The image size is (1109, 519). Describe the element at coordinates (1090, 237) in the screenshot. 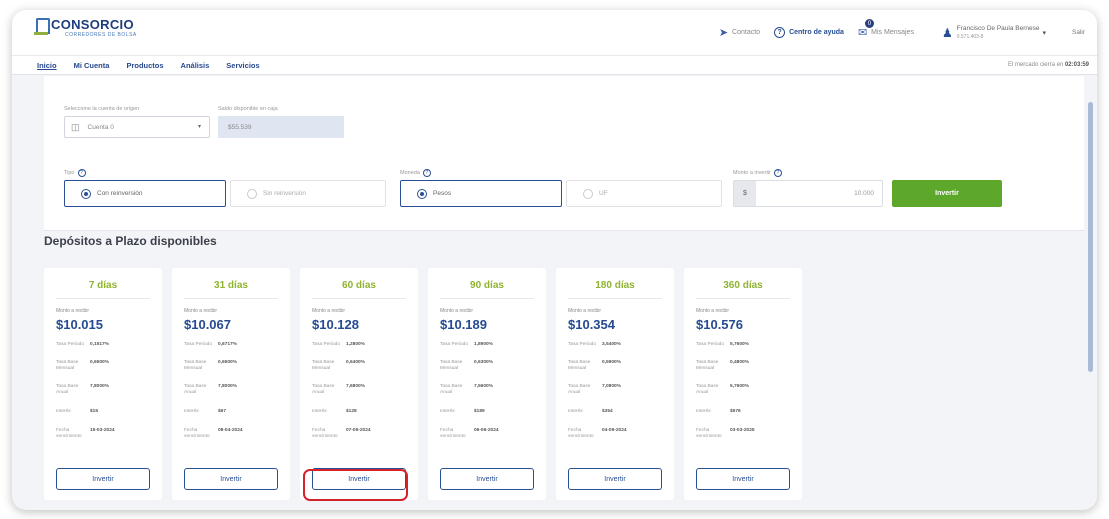

I see `scrollbar` at that location.